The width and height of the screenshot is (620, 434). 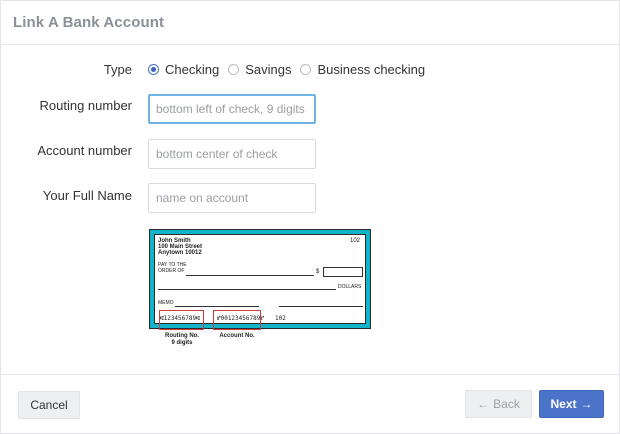 What do you see at coordinates (232, 154) in the screenshot?
I see `account-number-input` at bounding box center [232, 154].